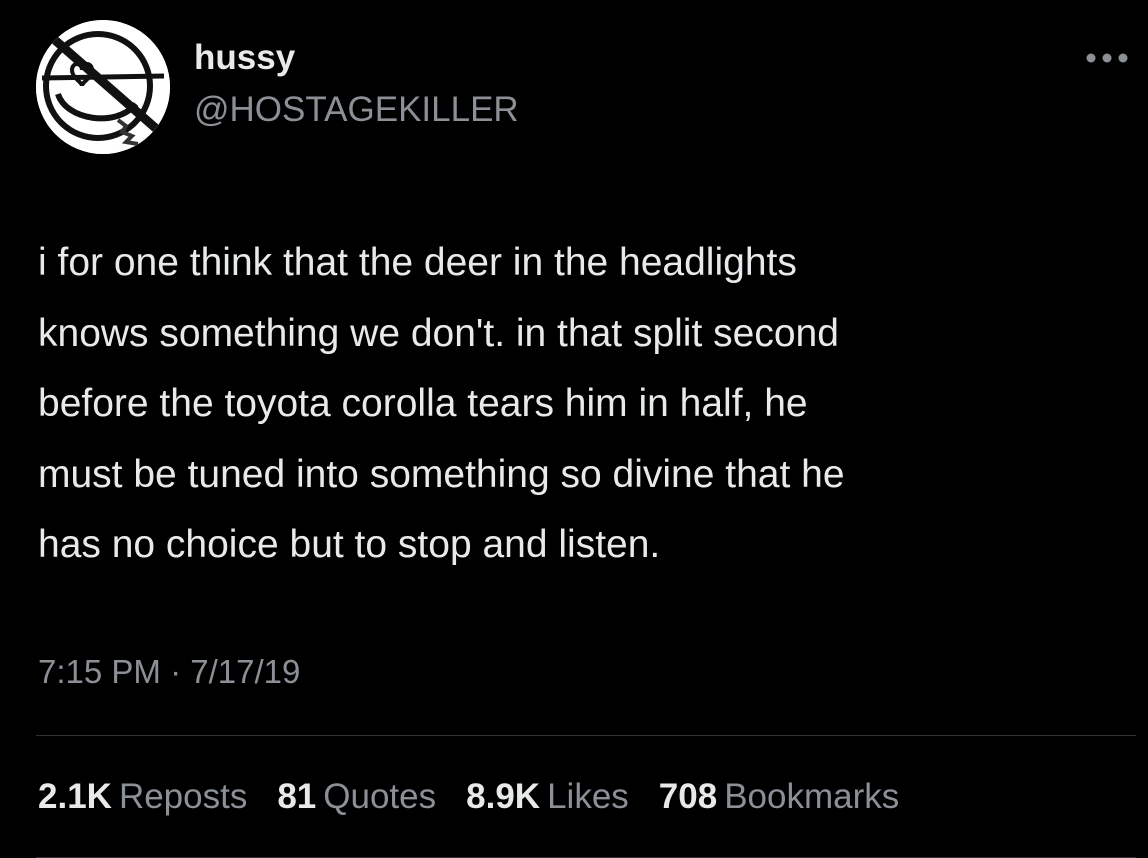 The width and height of the screenshot is (1148, 858). What do you see at coordinates (99, 671) in the screenshot?
I see `tweet-time: 7:15 PM` at bounding box center [99, 671].